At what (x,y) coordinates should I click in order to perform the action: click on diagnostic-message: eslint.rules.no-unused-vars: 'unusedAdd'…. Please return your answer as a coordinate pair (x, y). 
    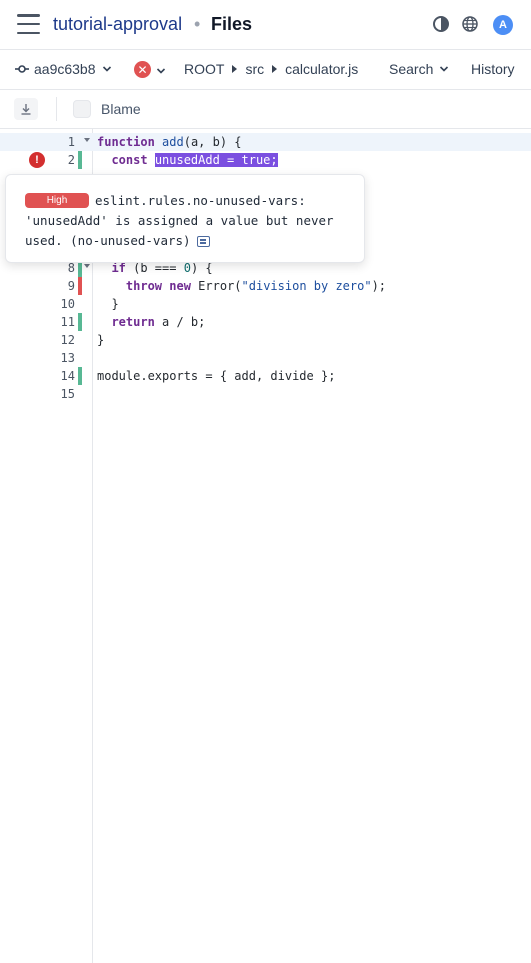
    Looking at the image, I should click on (192, 221).